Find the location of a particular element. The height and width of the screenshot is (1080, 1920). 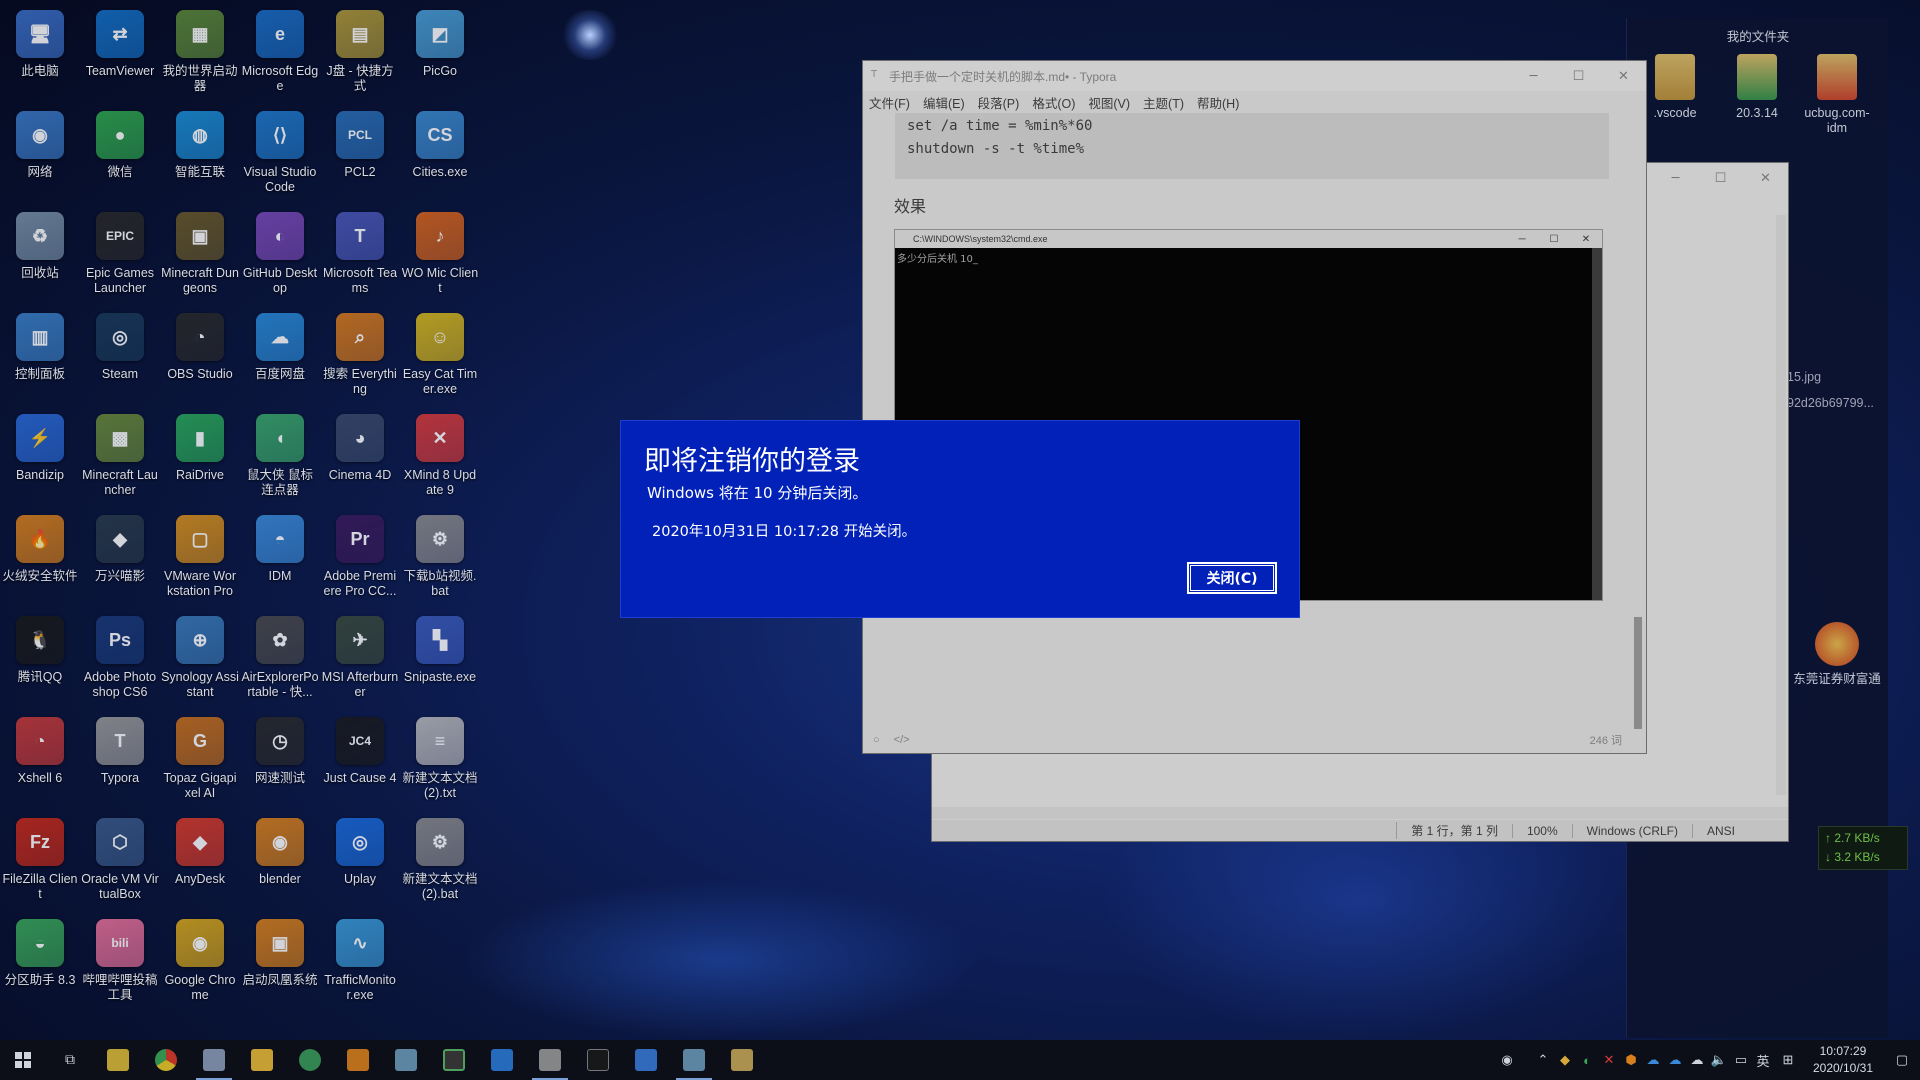

close-button: 关闭(C) is located at coordinates (1232, 578).